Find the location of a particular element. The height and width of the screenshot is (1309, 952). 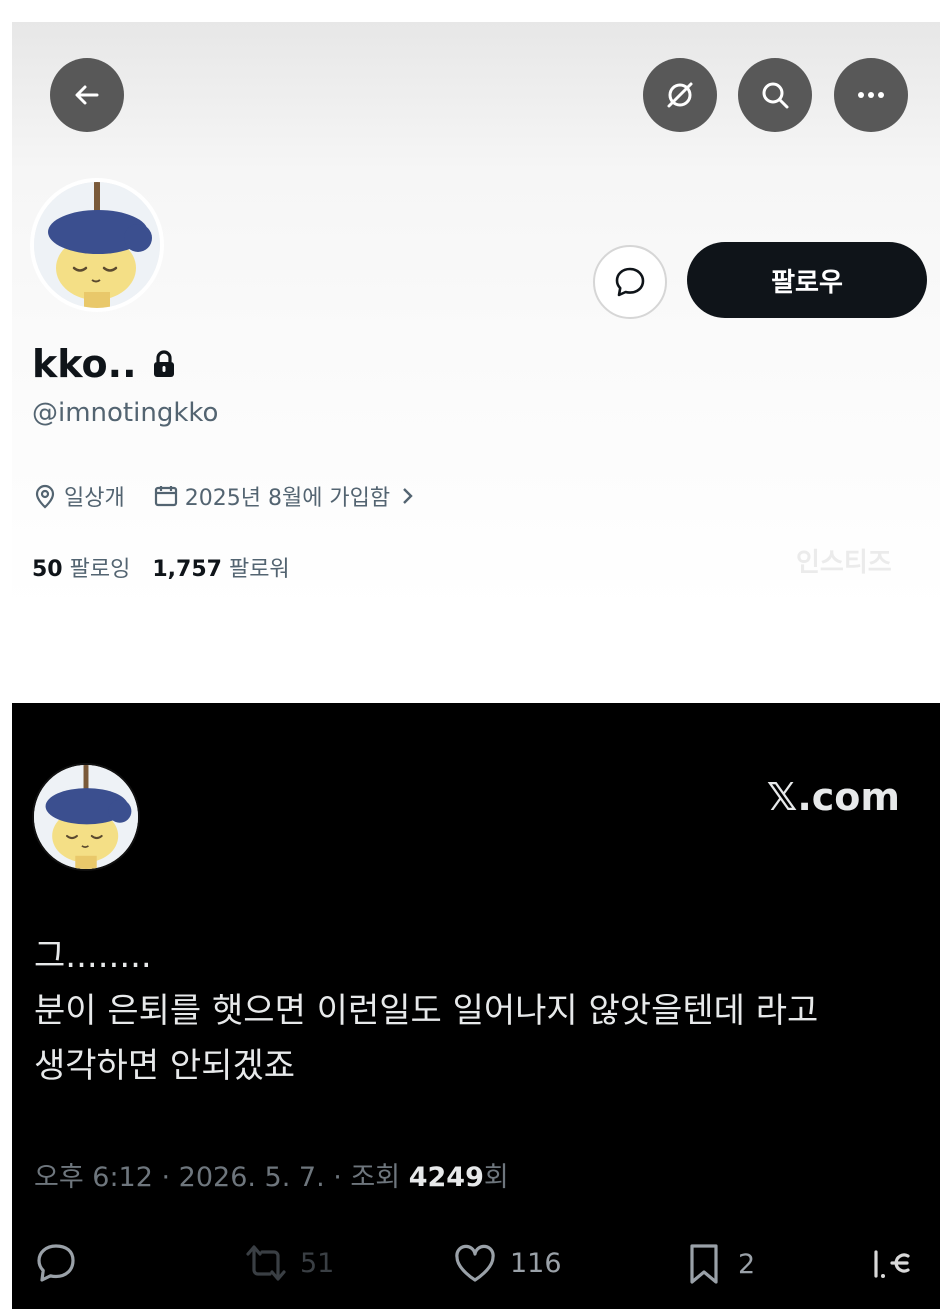

display-name: kko.. is located at coordinates (84, 364).